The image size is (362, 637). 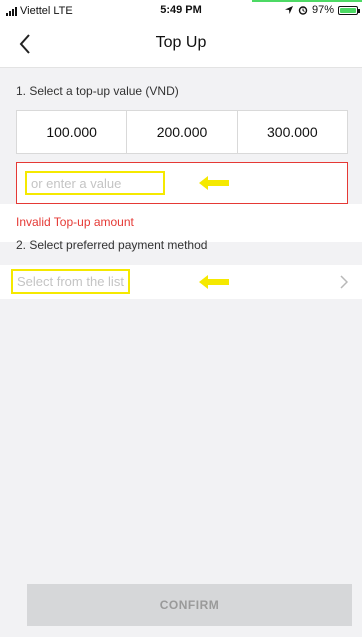 I want to click on status-bar-right: 97%, so click(x=322, y=10).